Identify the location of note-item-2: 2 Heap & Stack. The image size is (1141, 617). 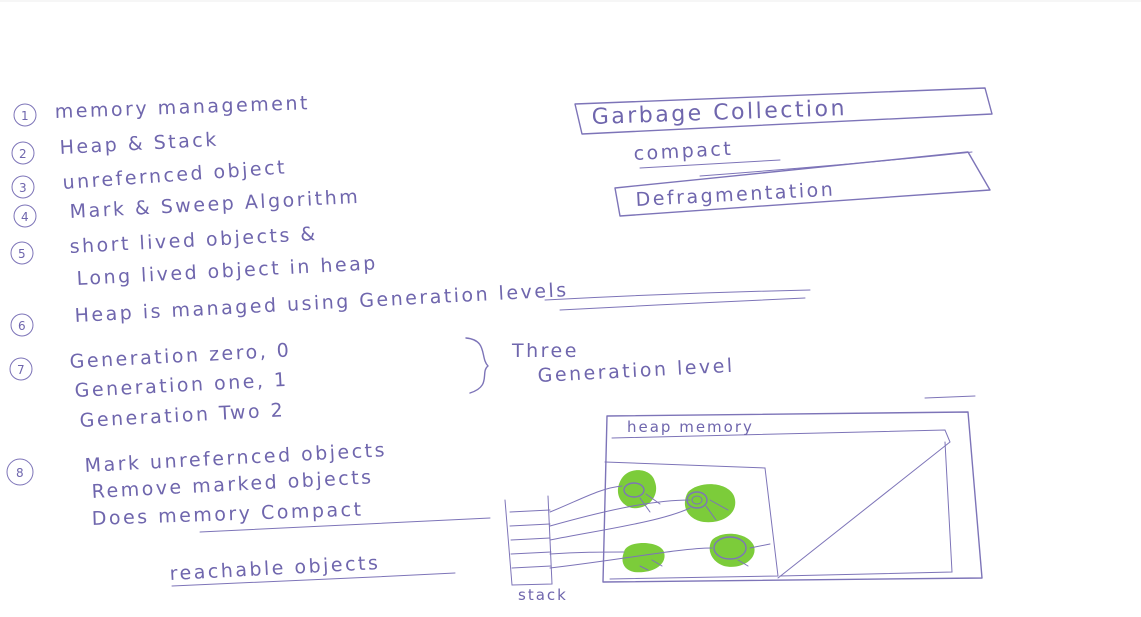
(115, 147).